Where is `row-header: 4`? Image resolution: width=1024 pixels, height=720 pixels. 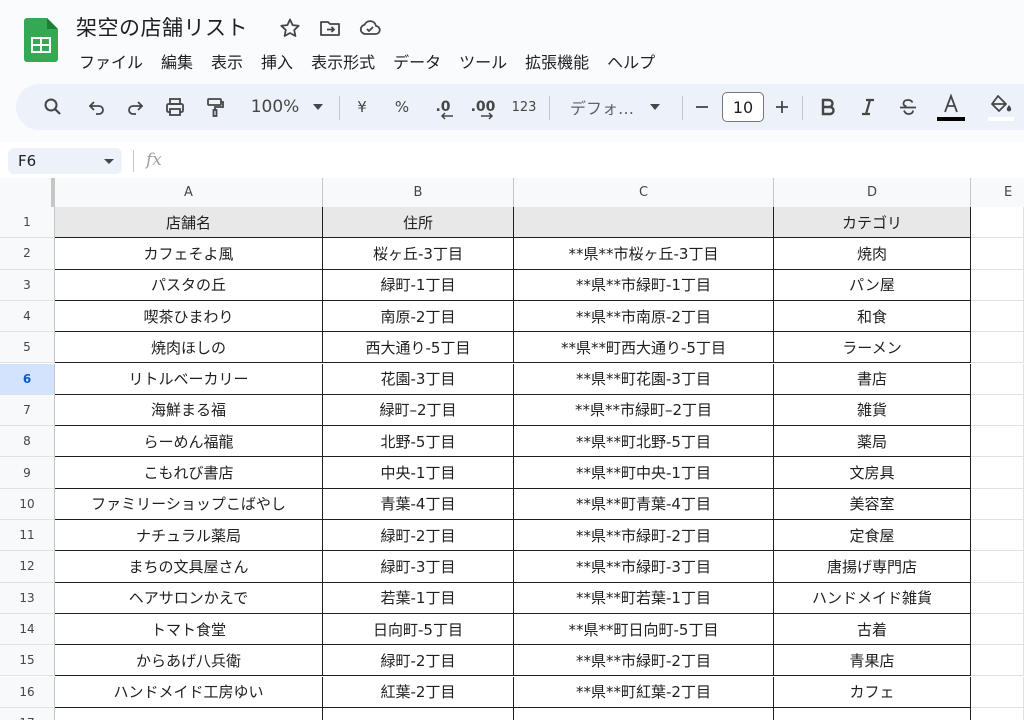 row-header: 4 is located at coordinates (27, 316).